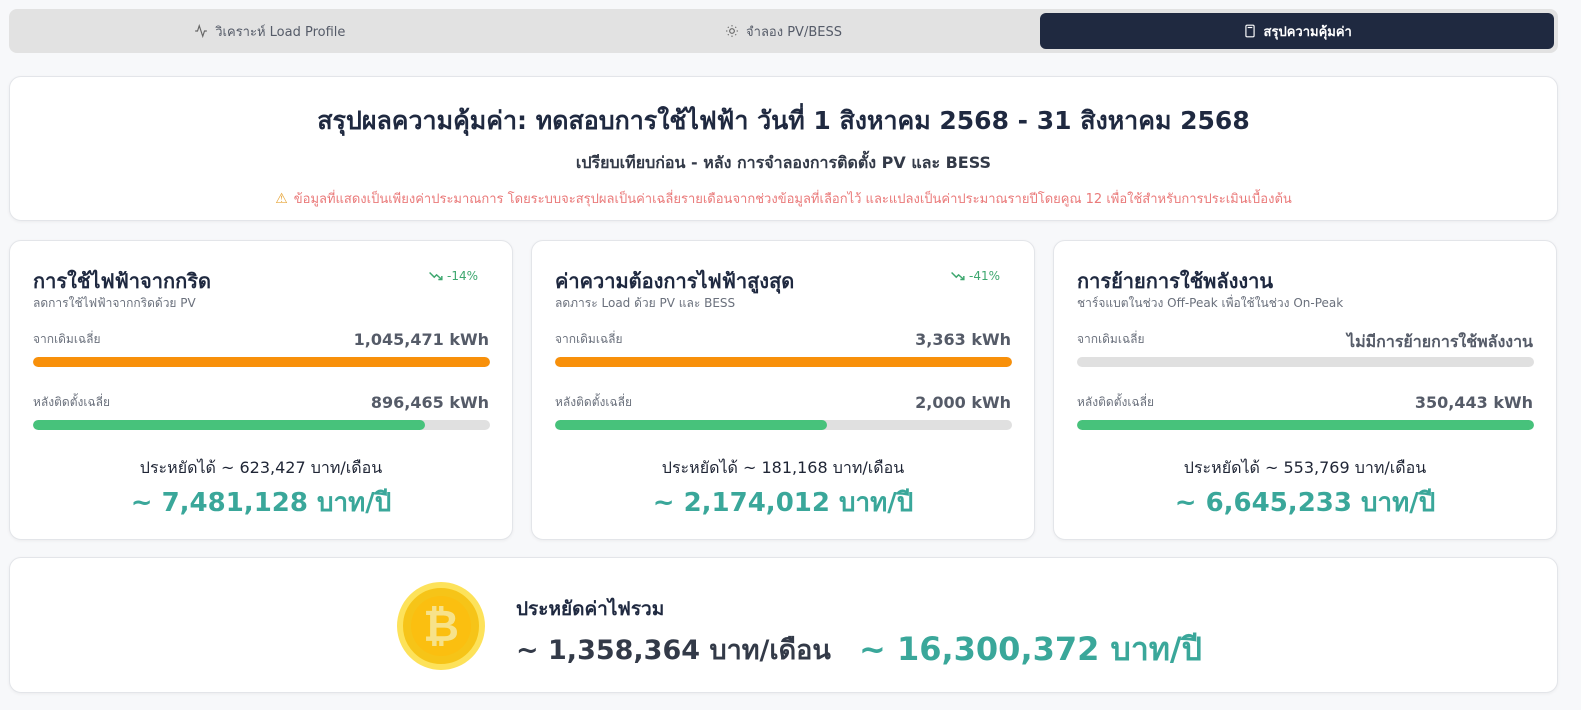  Describe the element at coordinates (201, 31) in the screenshot. I see `activity-icon` at that location.